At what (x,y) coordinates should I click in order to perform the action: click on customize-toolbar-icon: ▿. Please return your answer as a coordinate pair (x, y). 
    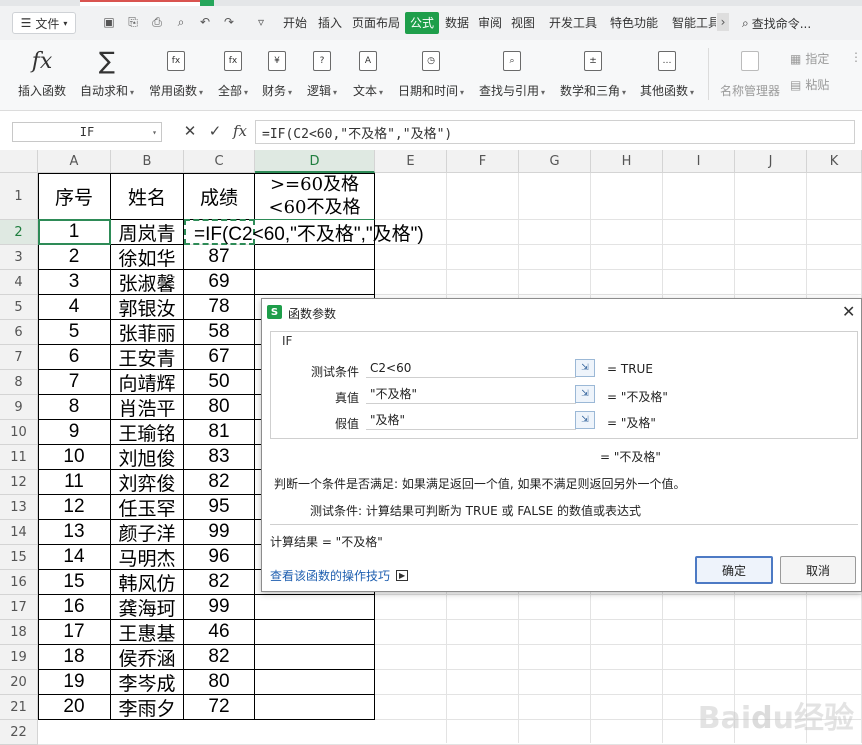
    Looking at the image, I should click on (261, 22).